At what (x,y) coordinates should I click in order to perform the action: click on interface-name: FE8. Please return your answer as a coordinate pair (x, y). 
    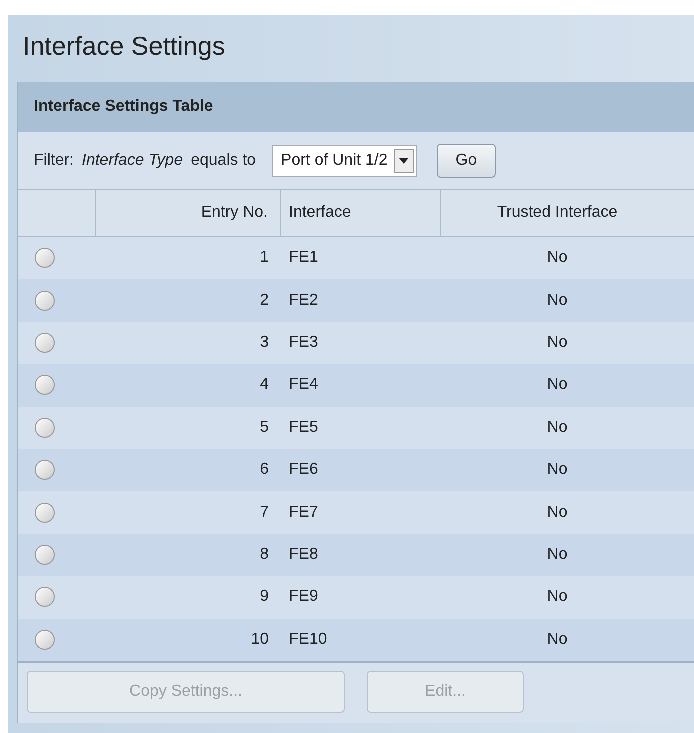
    Looking at the image, I should click on (303, 554).